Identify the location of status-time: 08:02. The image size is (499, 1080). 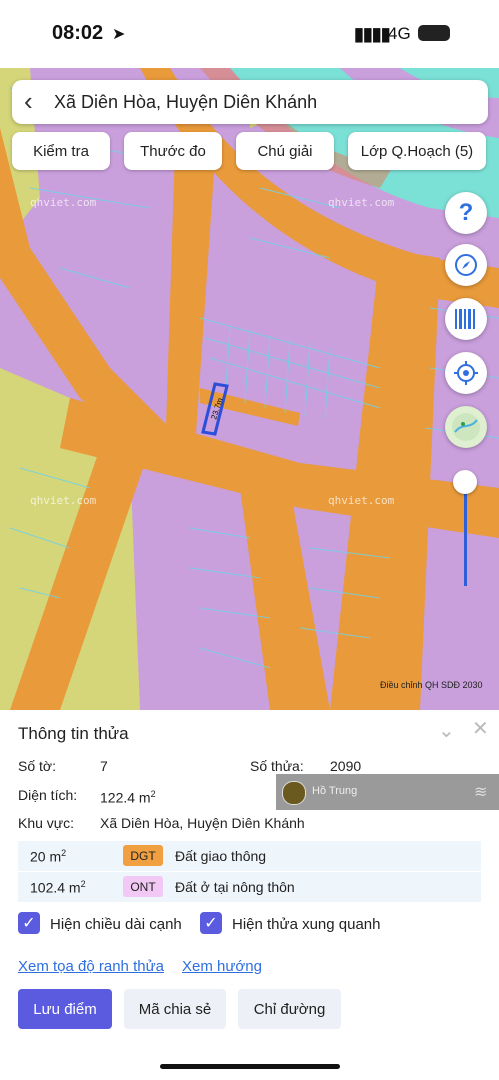
(78, 33).